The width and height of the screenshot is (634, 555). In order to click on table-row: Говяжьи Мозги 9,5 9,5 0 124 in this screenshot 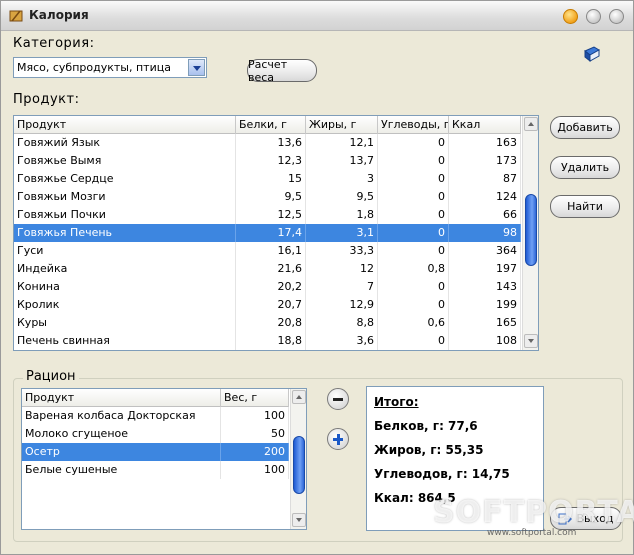, I will do `click(267, 197)`.